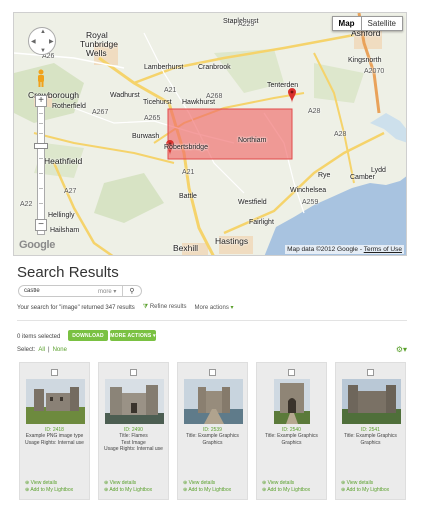 The height and width of the screenshot is (515, 424). What do you see at coordinates (344, 249) in the screenshot?
I see `map-attribution: Map data ©2012 Google - Terms of Use` at bounding box center [344, 249].